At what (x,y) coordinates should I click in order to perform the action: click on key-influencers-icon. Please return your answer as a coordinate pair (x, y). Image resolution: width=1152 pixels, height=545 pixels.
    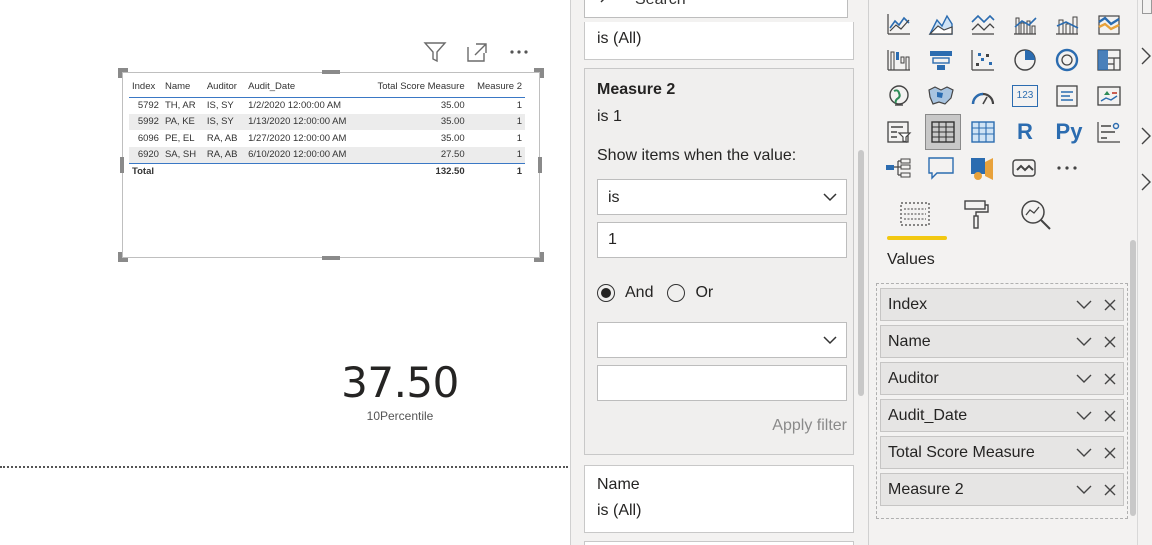
    Looking at the image, I should click on (1109, 132).